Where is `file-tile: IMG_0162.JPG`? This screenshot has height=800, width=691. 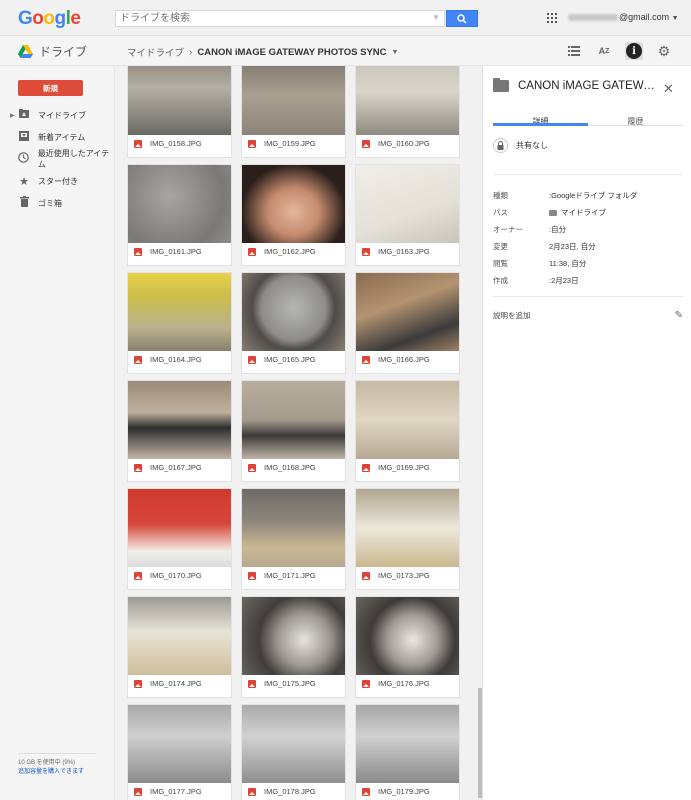
file-tile: IMG_0162.JPG is located at coordinates (293, 215).